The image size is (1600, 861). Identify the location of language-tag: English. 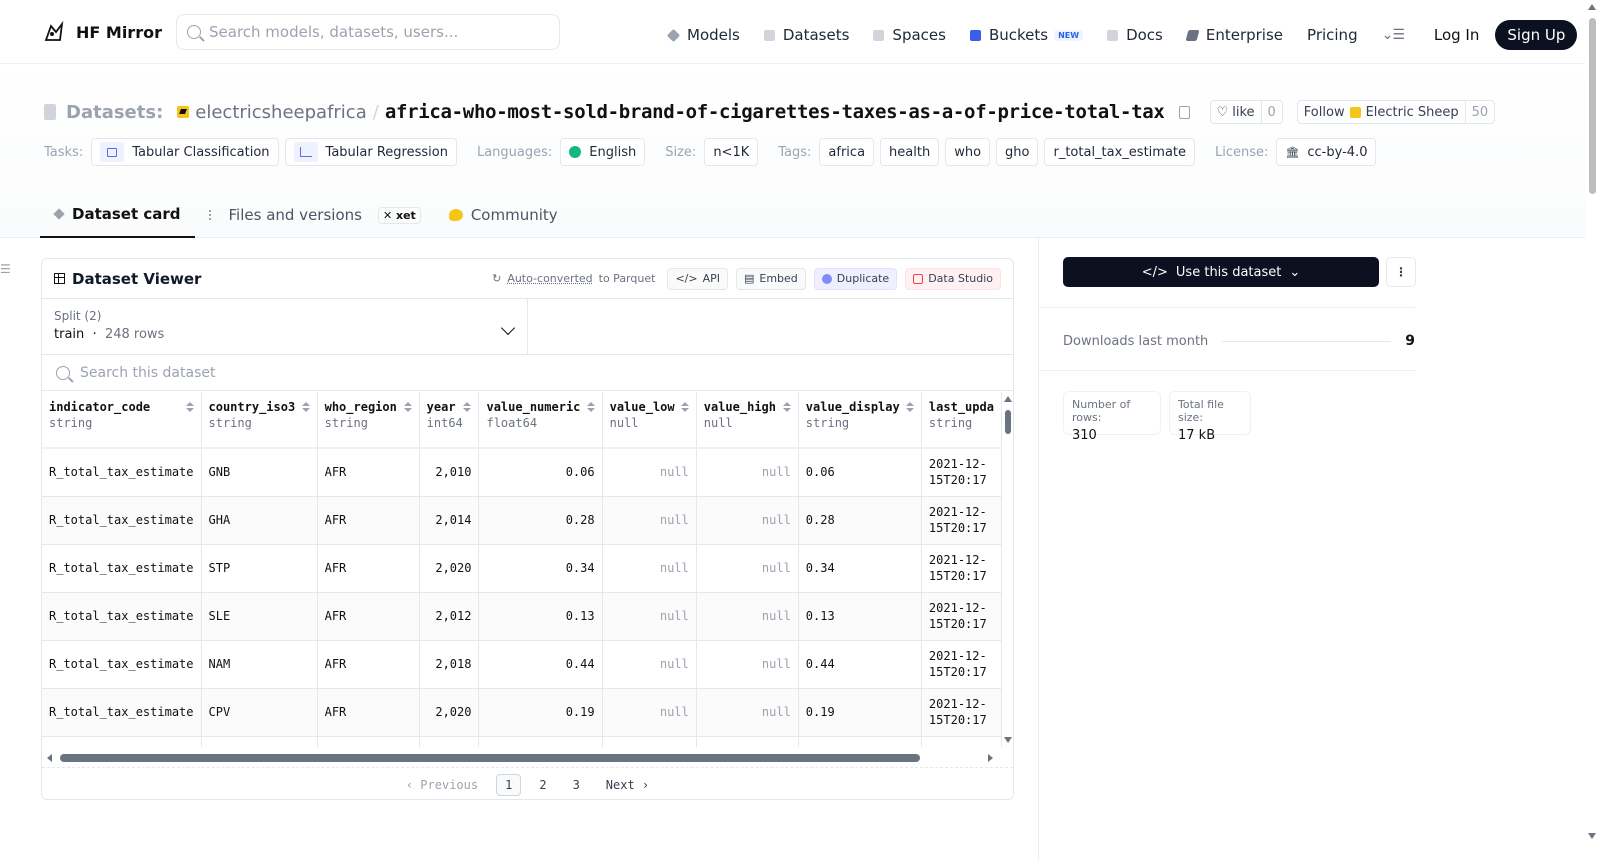
(603, 152).